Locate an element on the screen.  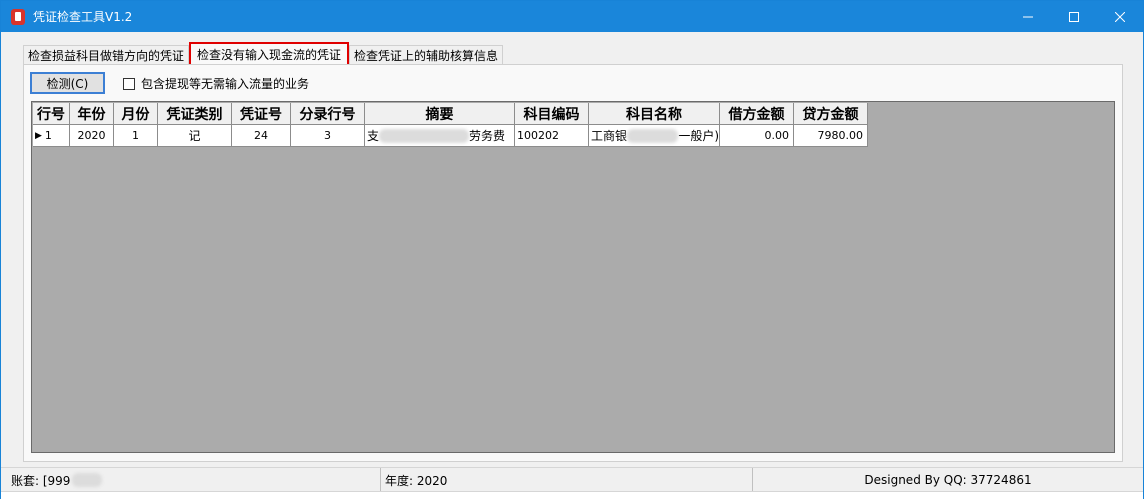
column-header-entry-no: 分录行号 is located at coordinates (328, 114).